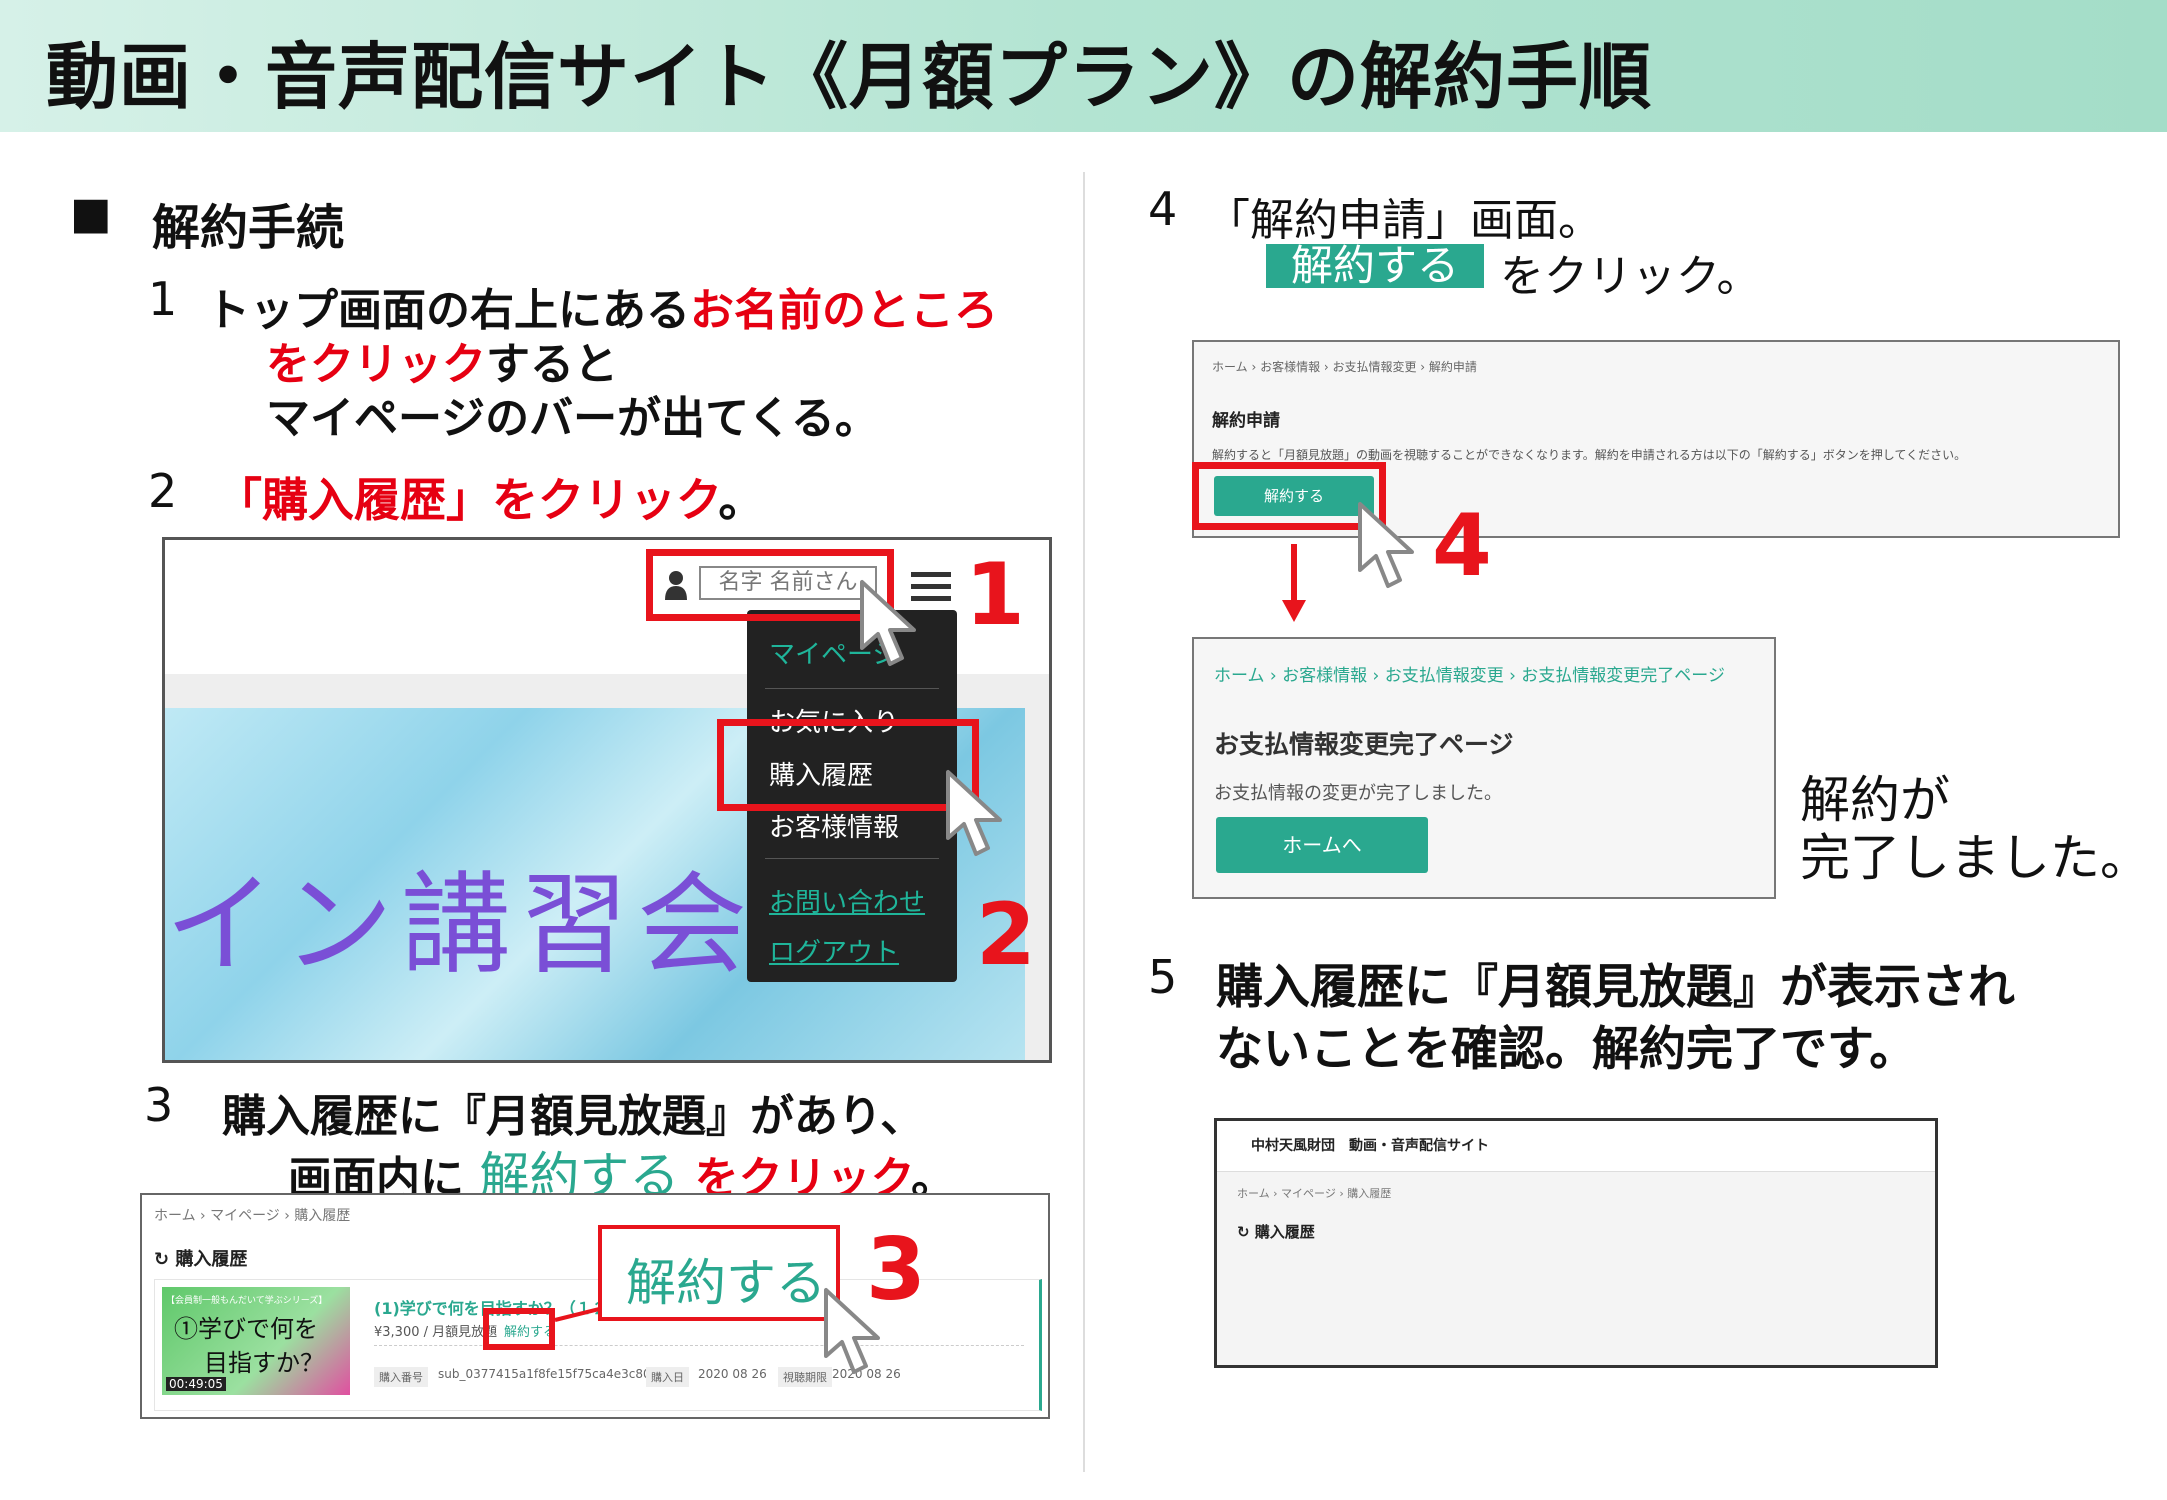 The image size is (2167, 1500). What do you see at coordinates (770, 585) in the screenshot?
I see `highlight-box-user-name` at bounding box center [770, 585].